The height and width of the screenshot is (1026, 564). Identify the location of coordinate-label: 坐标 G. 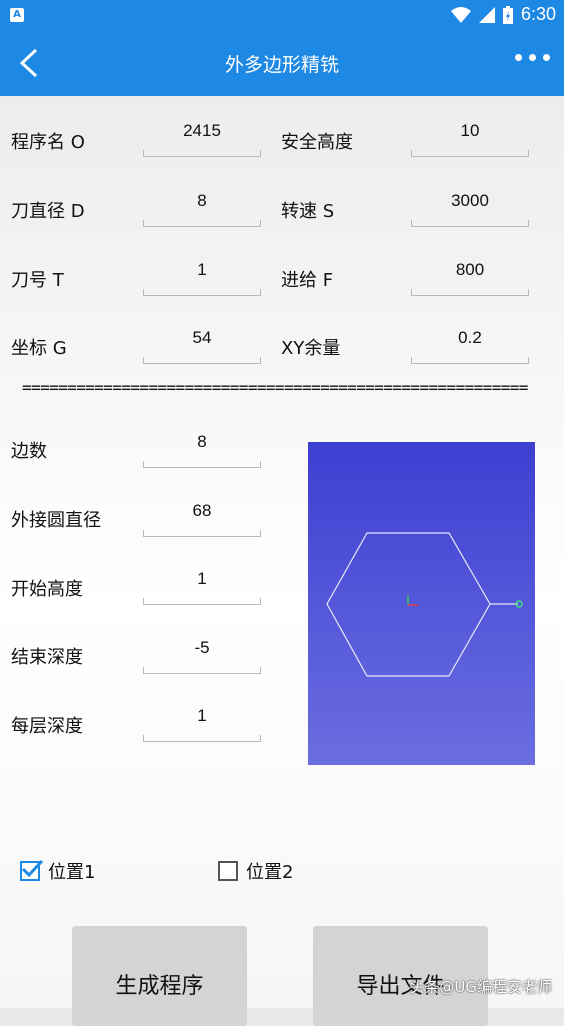
(39, 348).